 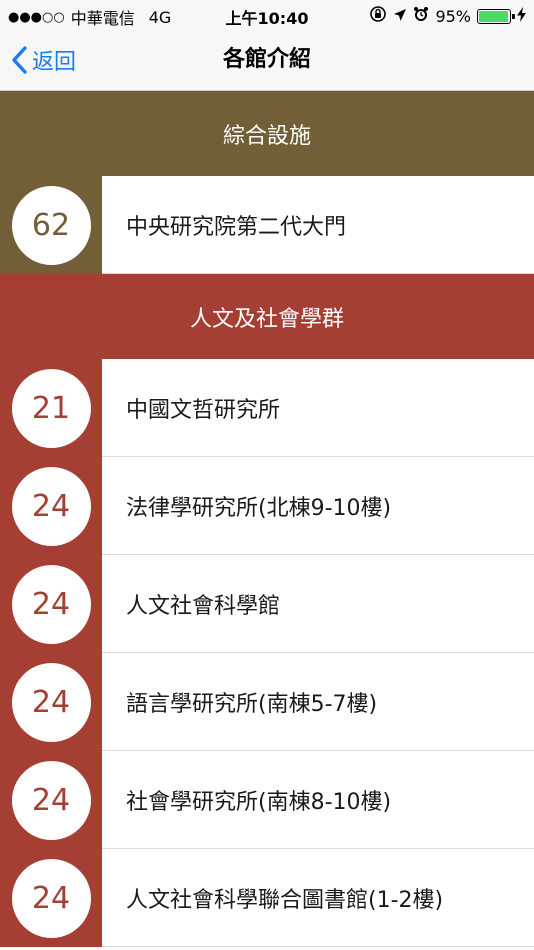 I want to click on building-number-badge: 21, so click(x=51, y=408).